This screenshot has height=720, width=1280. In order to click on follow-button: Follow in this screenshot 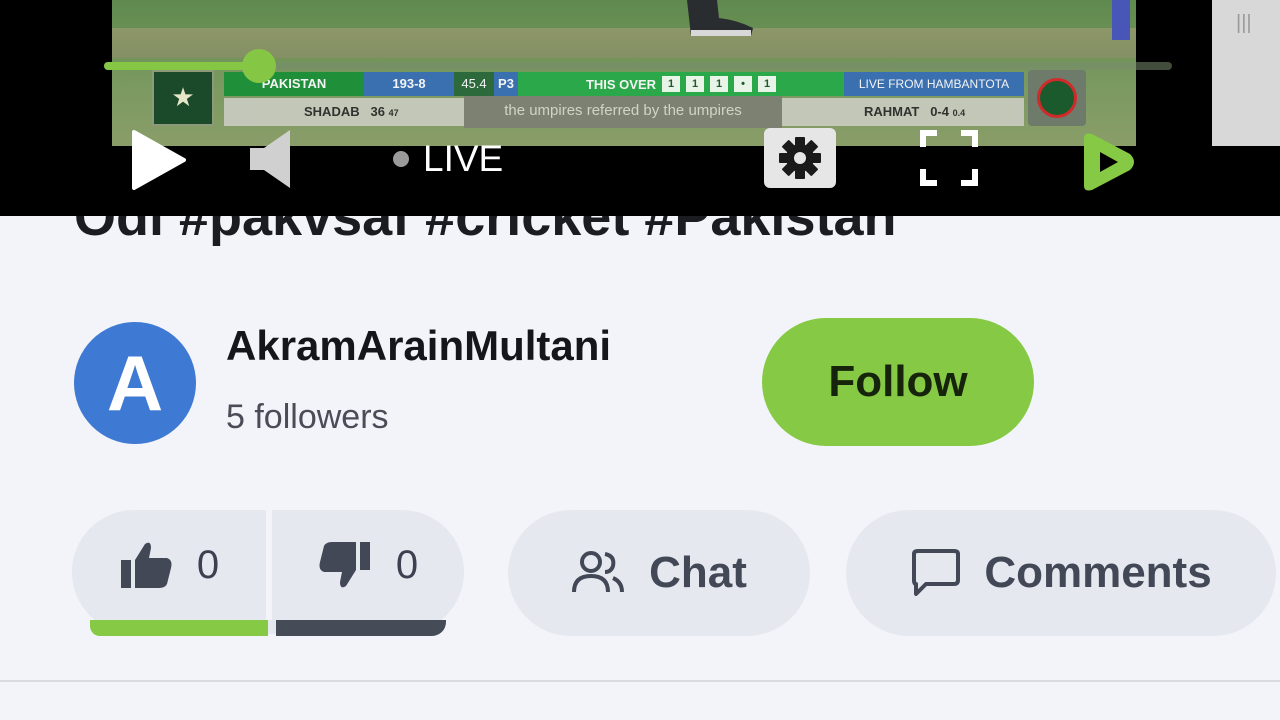, I will do `click(898, 382)`.